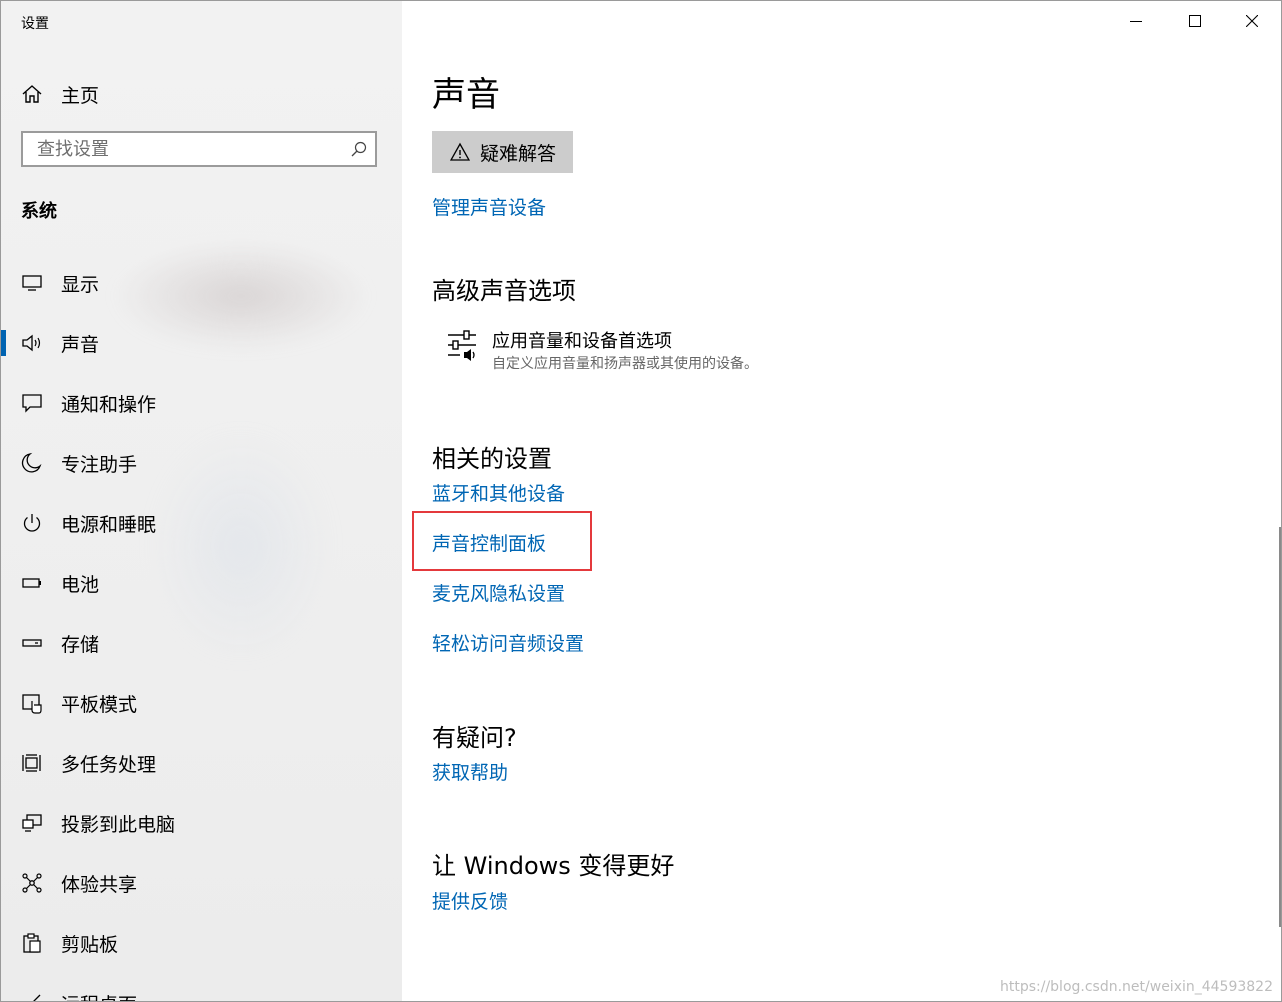  What do you see at coordinates (32, 643) in the screenshot?
I see `storage-icon` at bounding box center [32, 643].